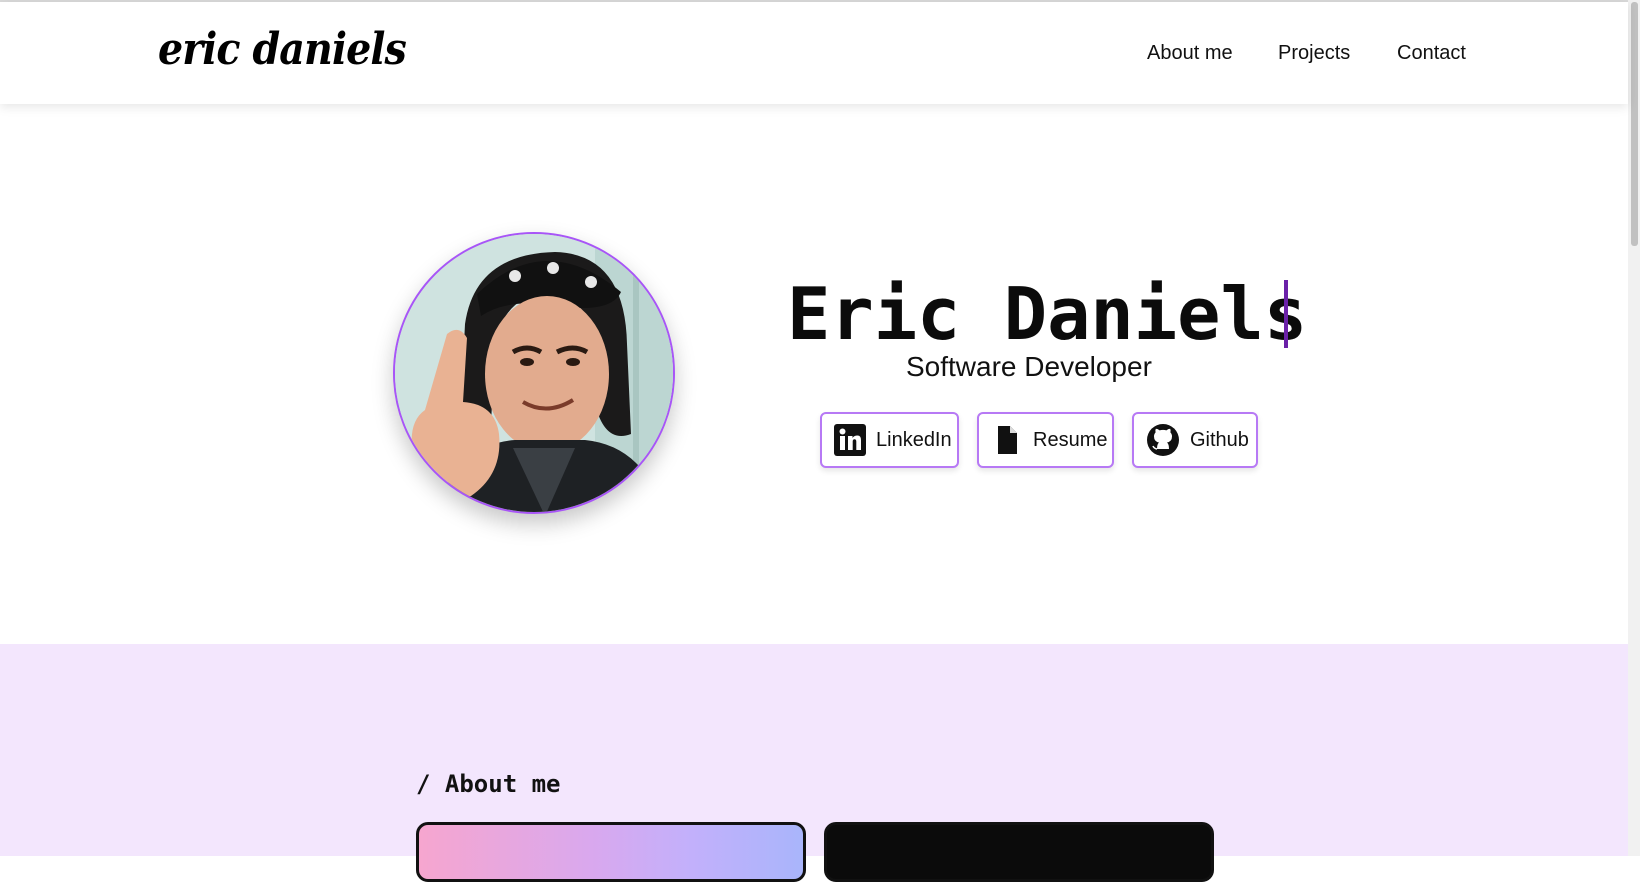 This screenshot has width=1640, height=882. What do you see at coordinates (1219, 439) in the screenshot?
I see `github-label: Github` at bounding box center [1219, 439].